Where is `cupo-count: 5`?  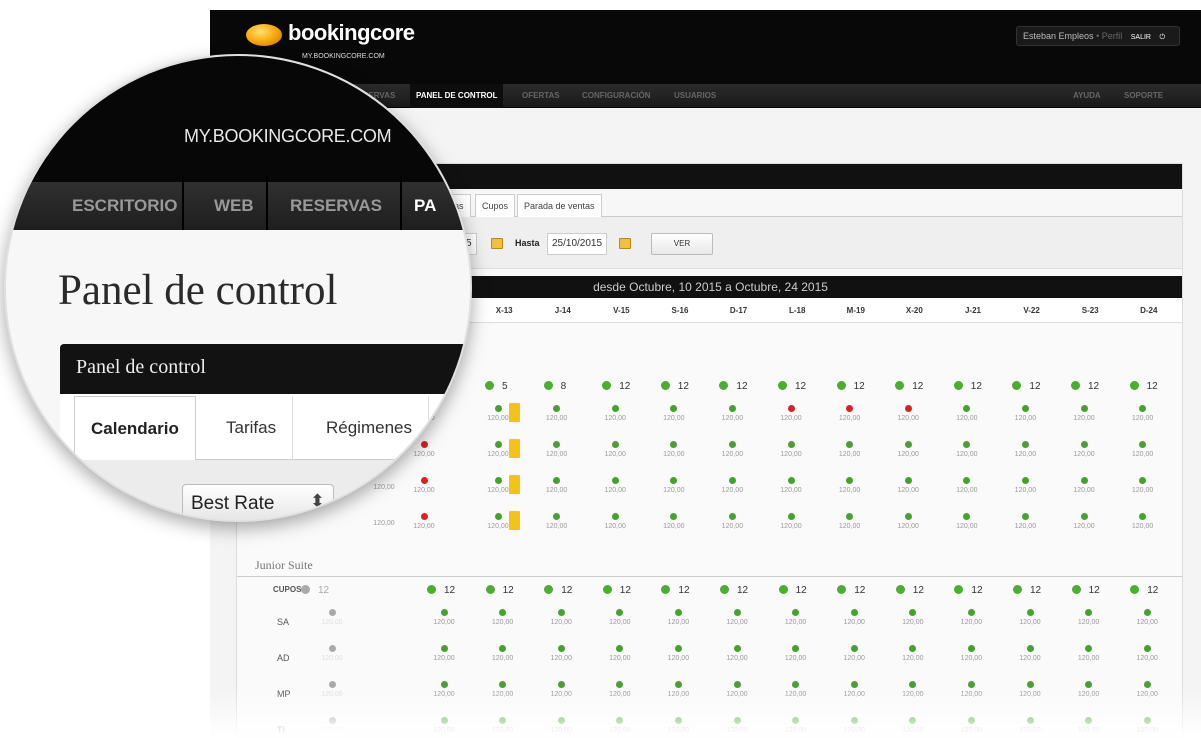
cupo-count: 5 is located at coordinates (496, 387).